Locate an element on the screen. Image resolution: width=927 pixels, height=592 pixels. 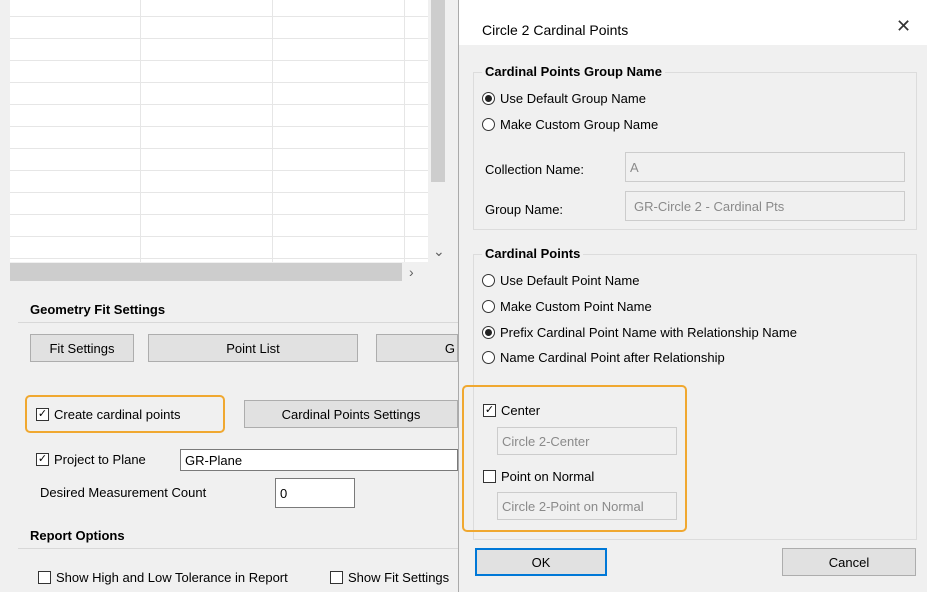
show-tolerance-checkbox: Show High and Low Tolerance in Report is located at coordinates (163, 577).